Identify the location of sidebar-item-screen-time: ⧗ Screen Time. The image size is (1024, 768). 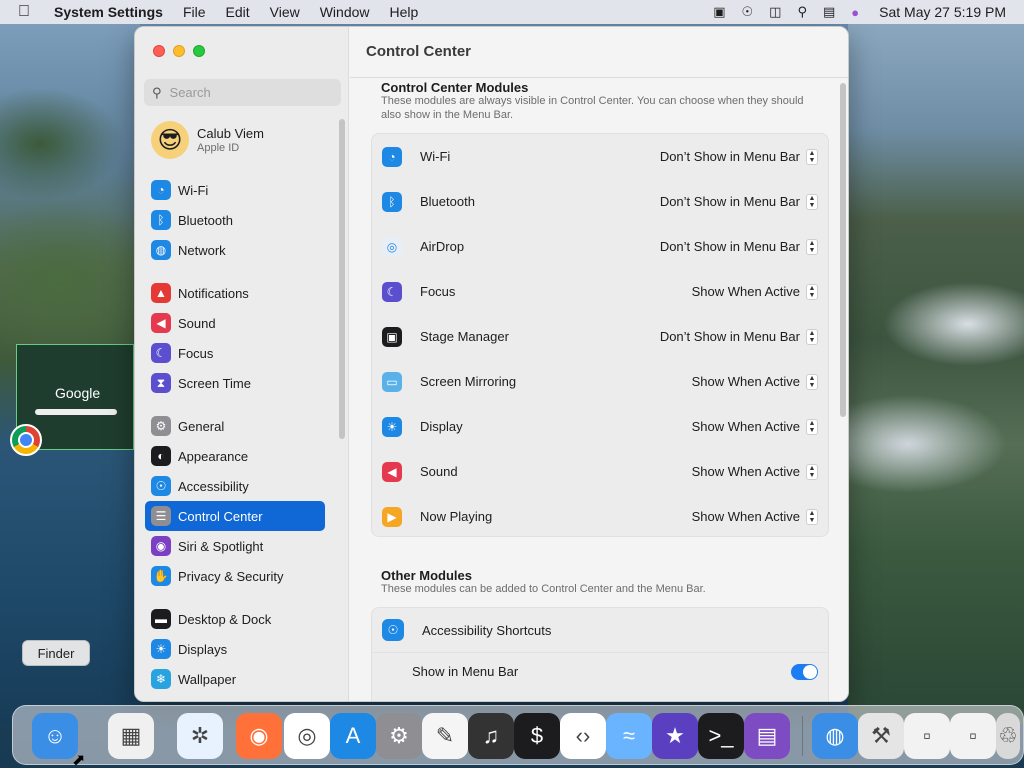
(235, 383).